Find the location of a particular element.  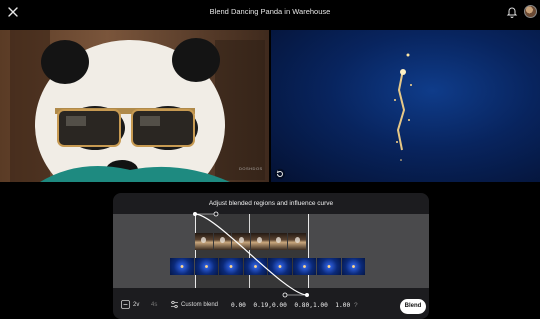

length-option: 2v is located at coordinates (136, 305).